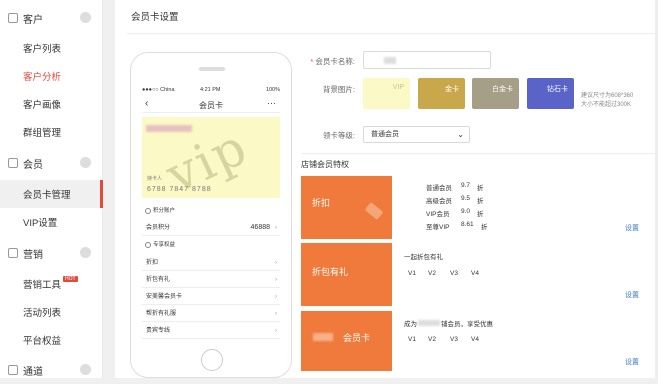  What do you see at coordinates (386, 93) in the screenshot?
I see `bg-option-vip: VIP` at bounding box center [386, 93].